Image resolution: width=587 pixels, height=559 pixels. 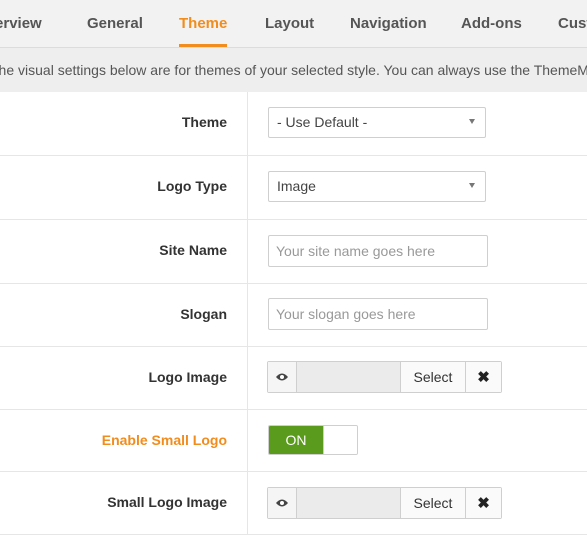 What do you see at coordinates (349, 503) in the screenshot?
I see `small-logo-image-path-field` at bounding box center [349, 503].